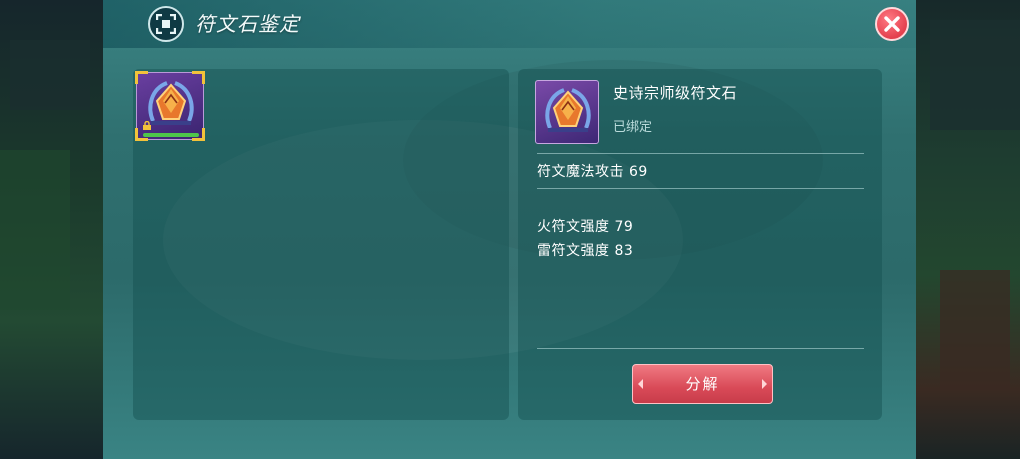  I want to click on decompose-label: 分解, so click(702, 384).